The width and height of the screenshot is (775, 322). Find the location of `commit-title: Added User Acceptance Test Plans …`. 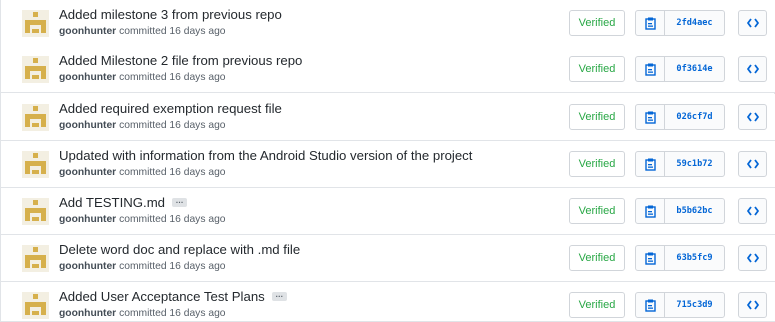

commit-title: Added User Acceptance Test Plans … is located at coordinates (173, 296).